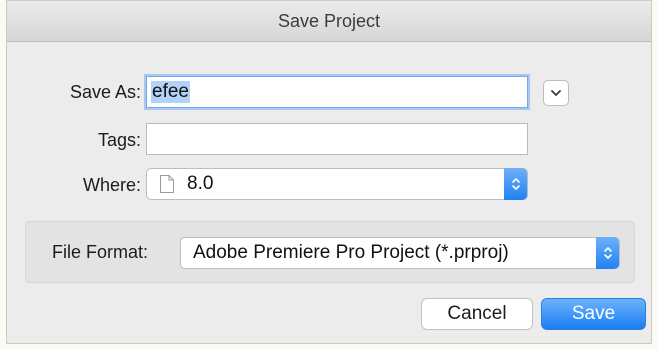 This screenshot has height=349, width=658. What do you see at coordinates (111, 185) in the screenshot?
I see `where-label: Where:` at bounding box center [111, 185].